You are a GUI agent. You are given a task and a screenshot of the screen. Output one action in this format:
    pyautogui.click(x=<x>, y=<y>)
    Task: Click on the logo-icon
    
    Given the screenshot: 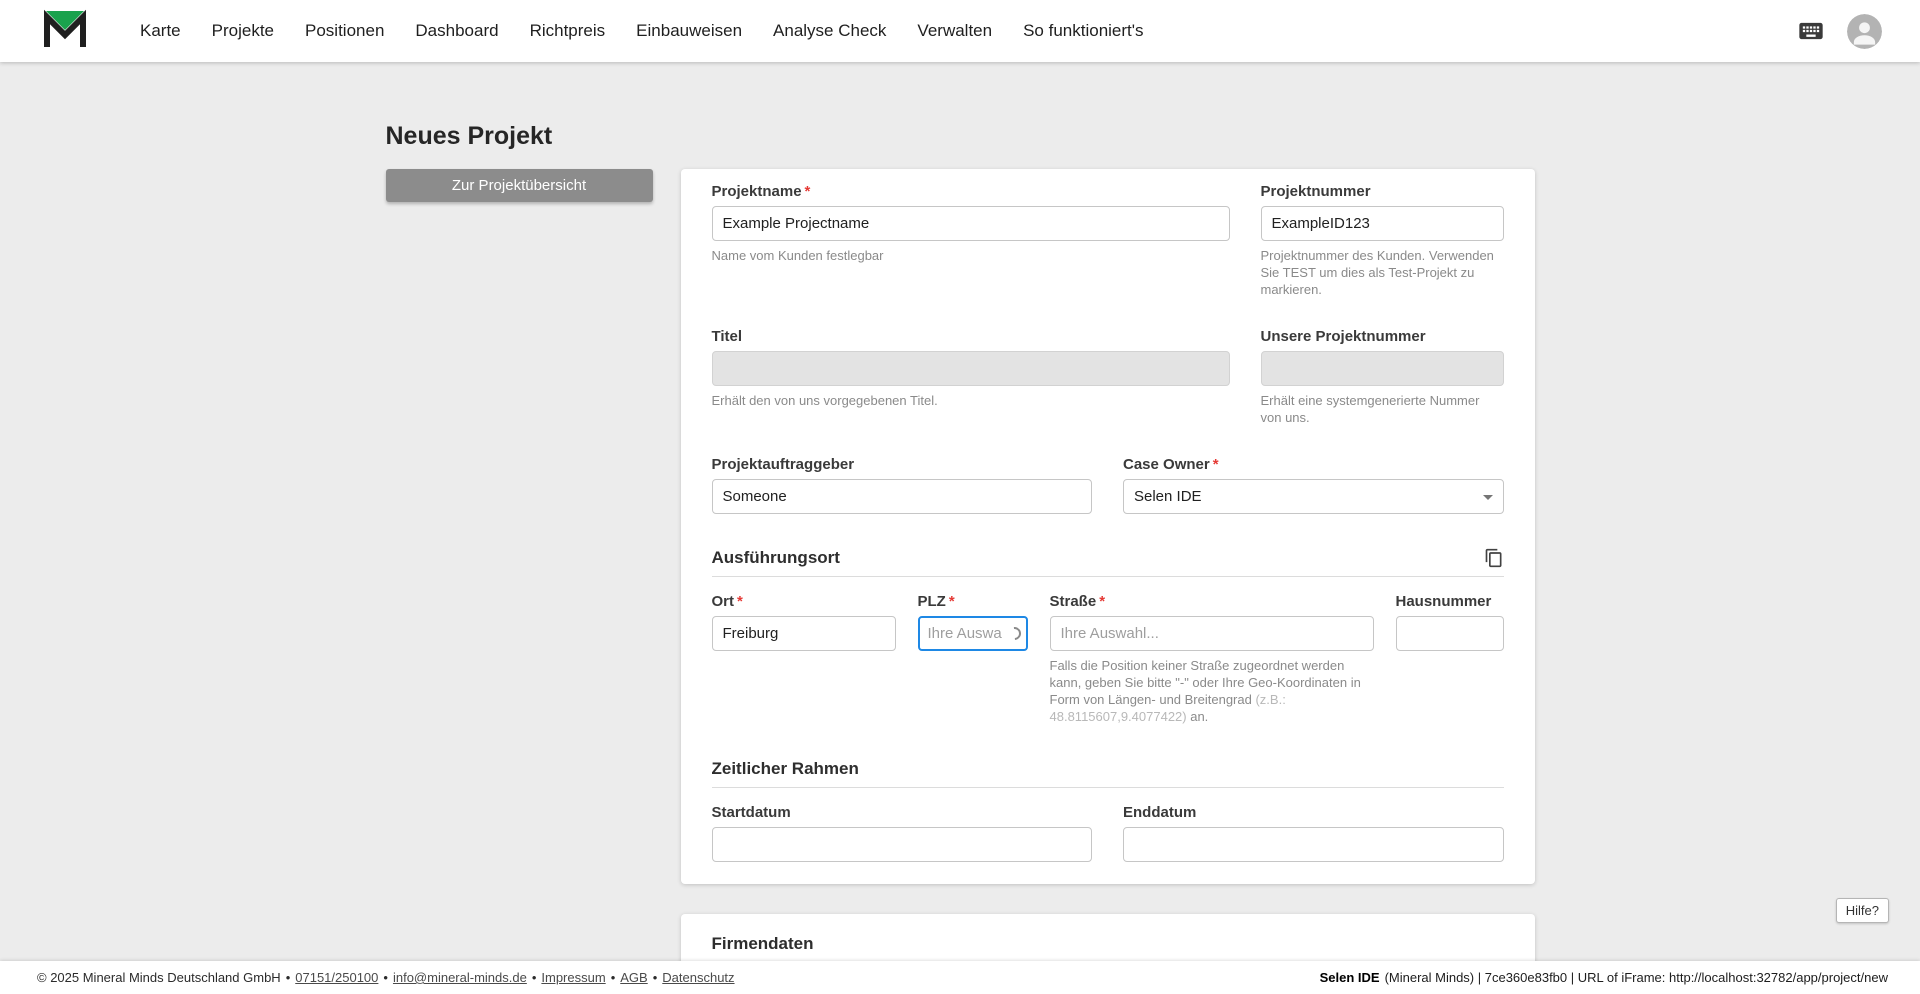 What is the action you would take?
    pyautogui.click(x=65, y=31)
    